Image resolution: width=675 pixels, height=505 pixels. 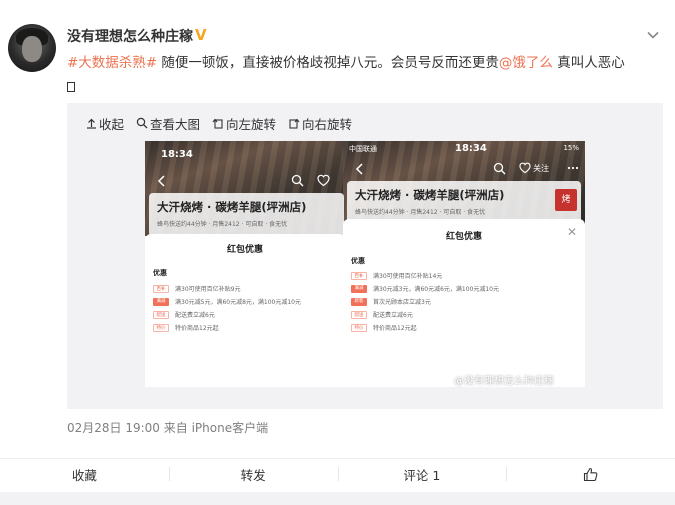 What do you see at coordinates (71, 87) in the screenshot?
I see `emoji-placeholder-icon` at bounding box center [71, 87].